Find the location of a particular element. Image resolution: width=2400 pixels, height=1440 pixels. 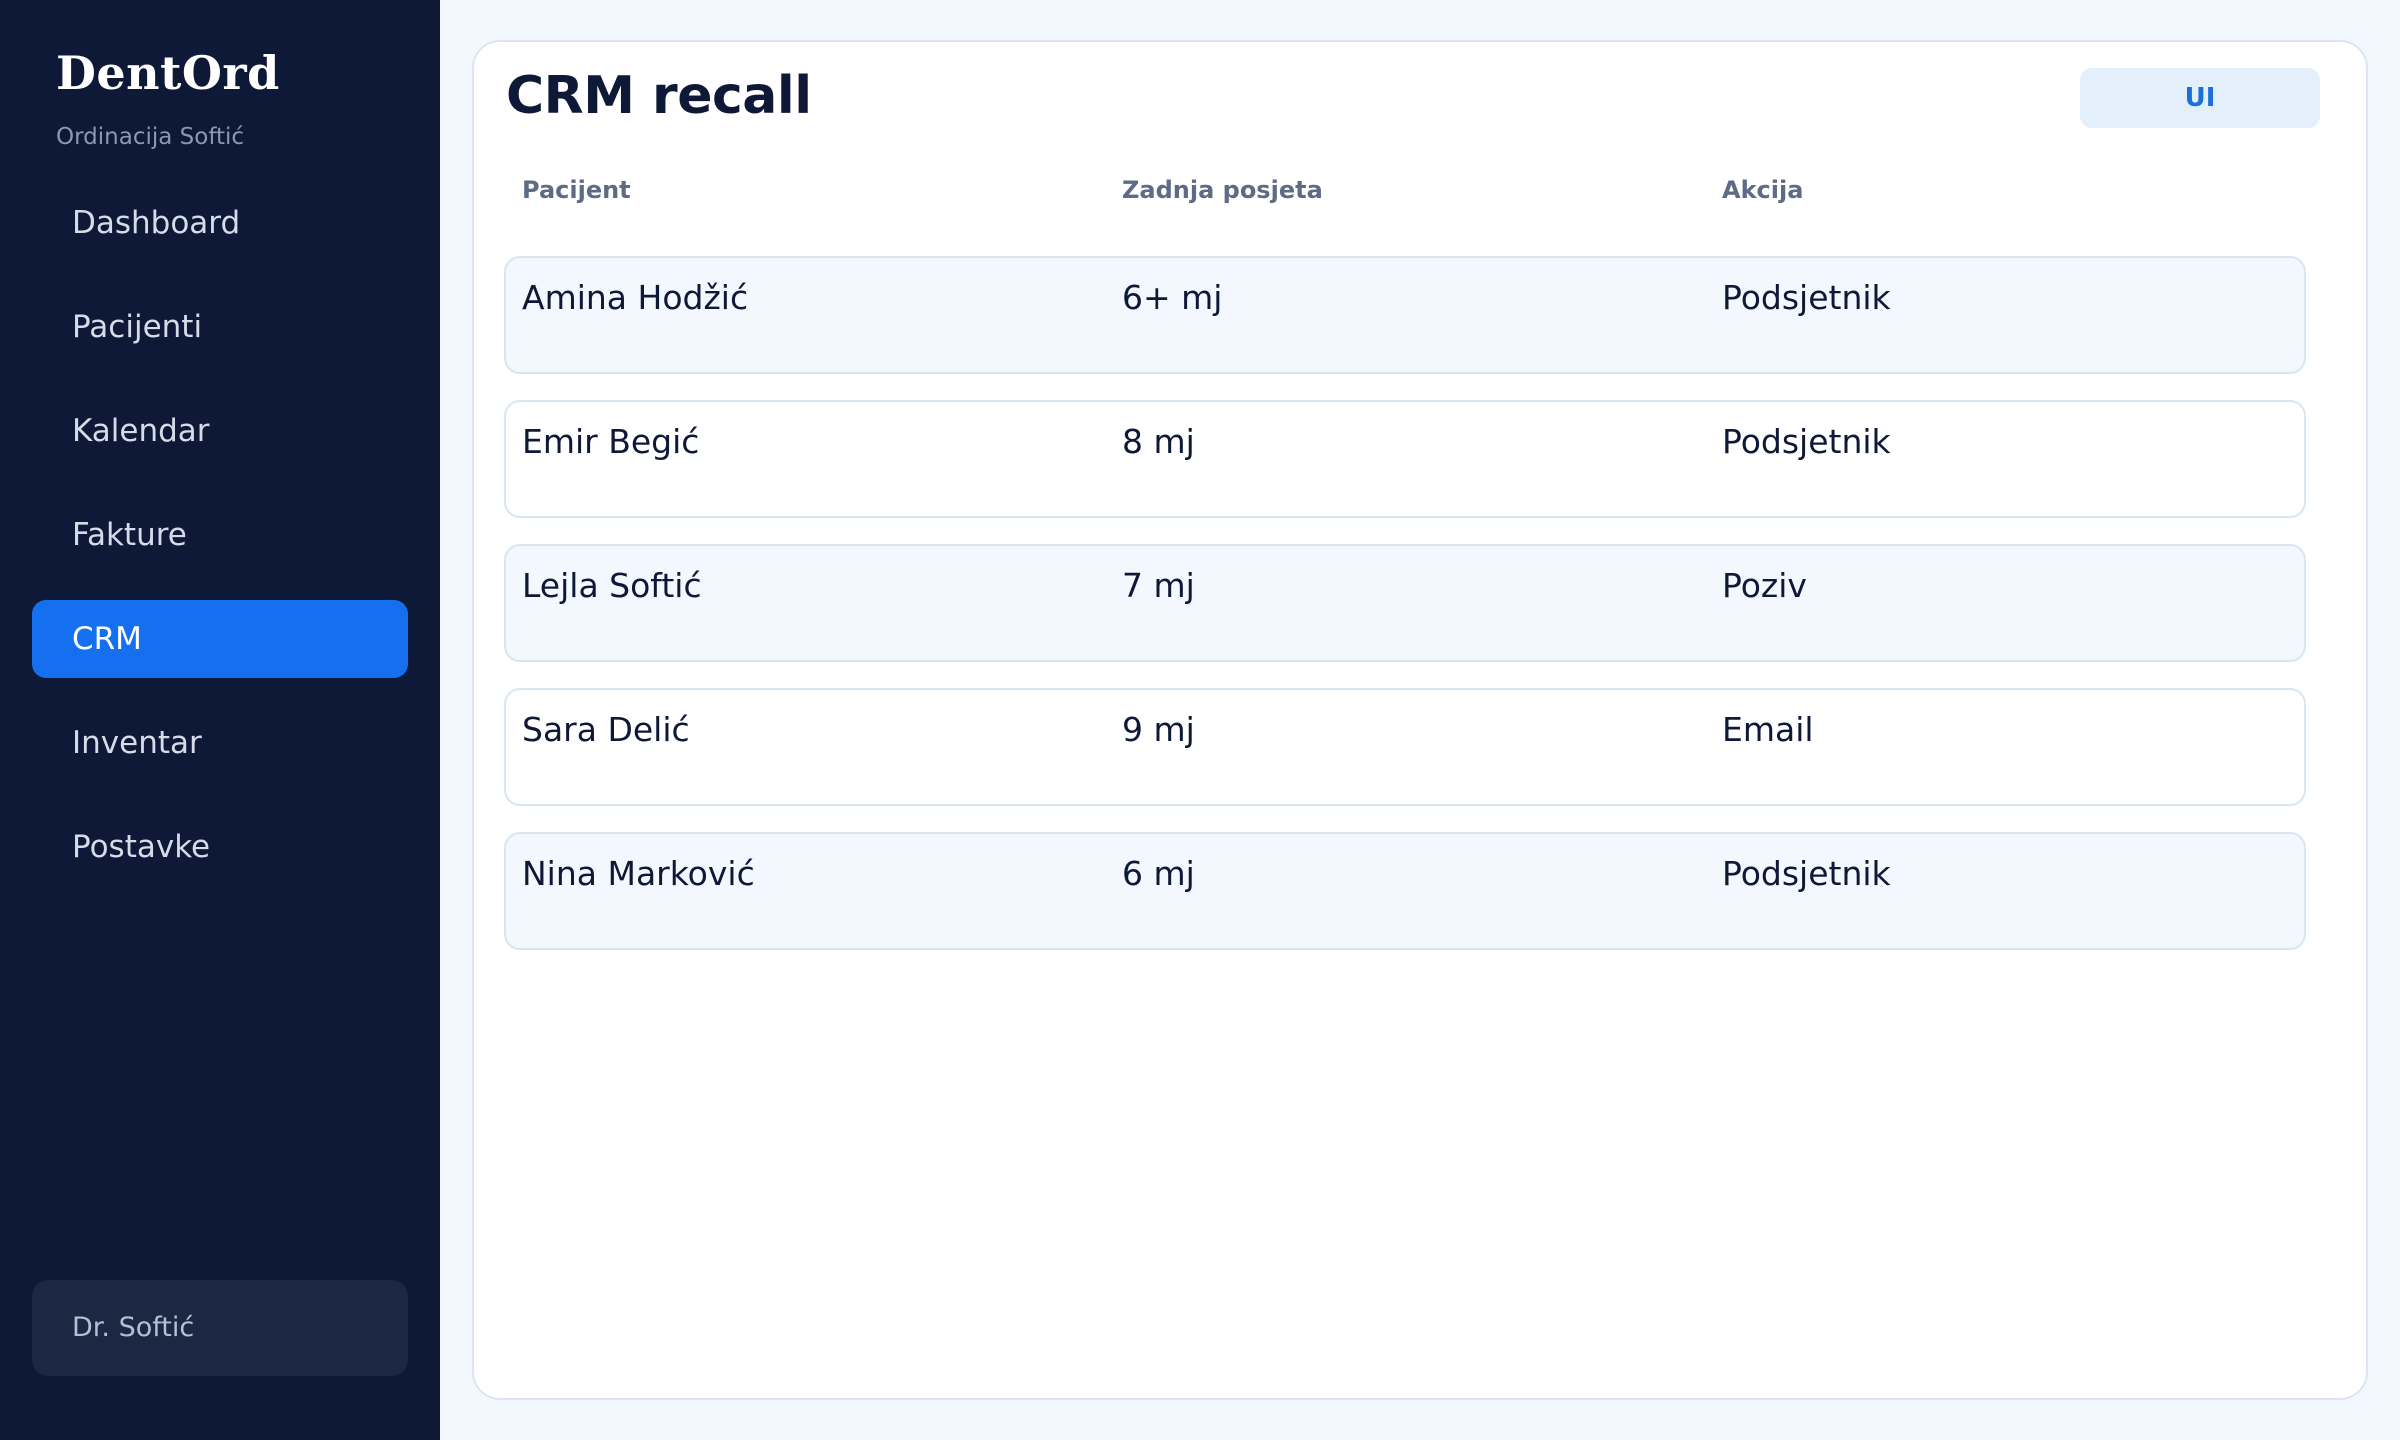

ui-mode-button: UI is located at coordinates (2200, 98).